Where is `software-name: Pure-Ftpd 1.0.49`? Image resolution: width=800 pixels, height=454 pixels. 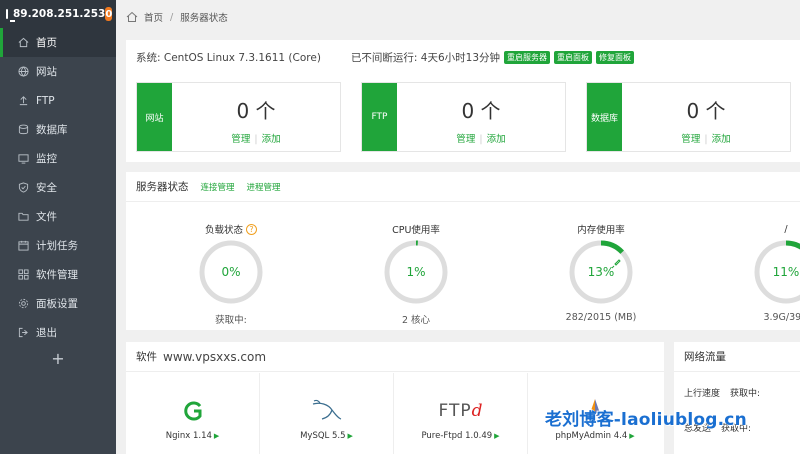 software-name: Pure-Ftpd 1.0.49 is located at coordinates (457, 436).